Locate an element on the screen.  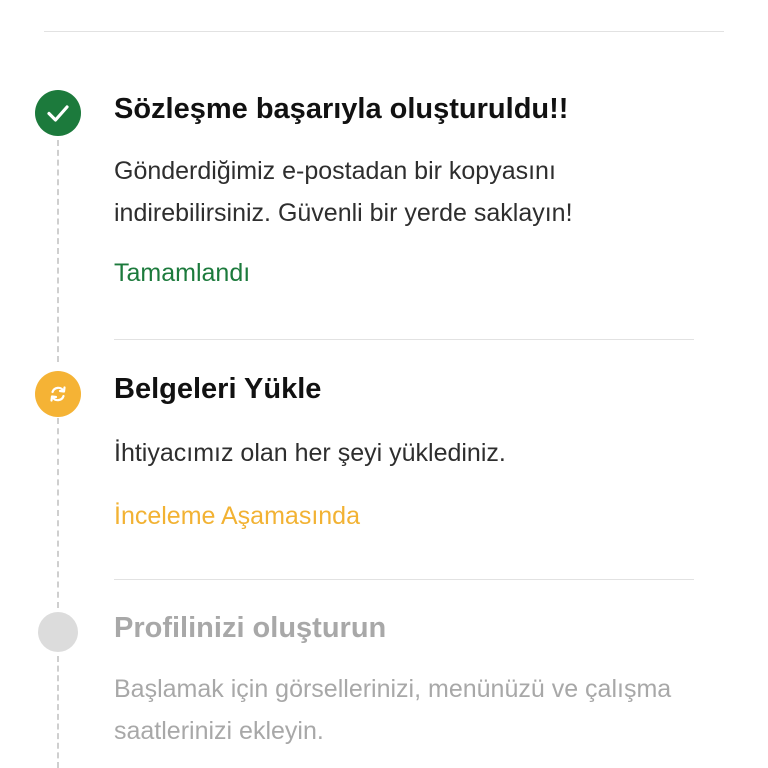
step-title: Belgeleri Yükle is located at coordinates (218, 389).